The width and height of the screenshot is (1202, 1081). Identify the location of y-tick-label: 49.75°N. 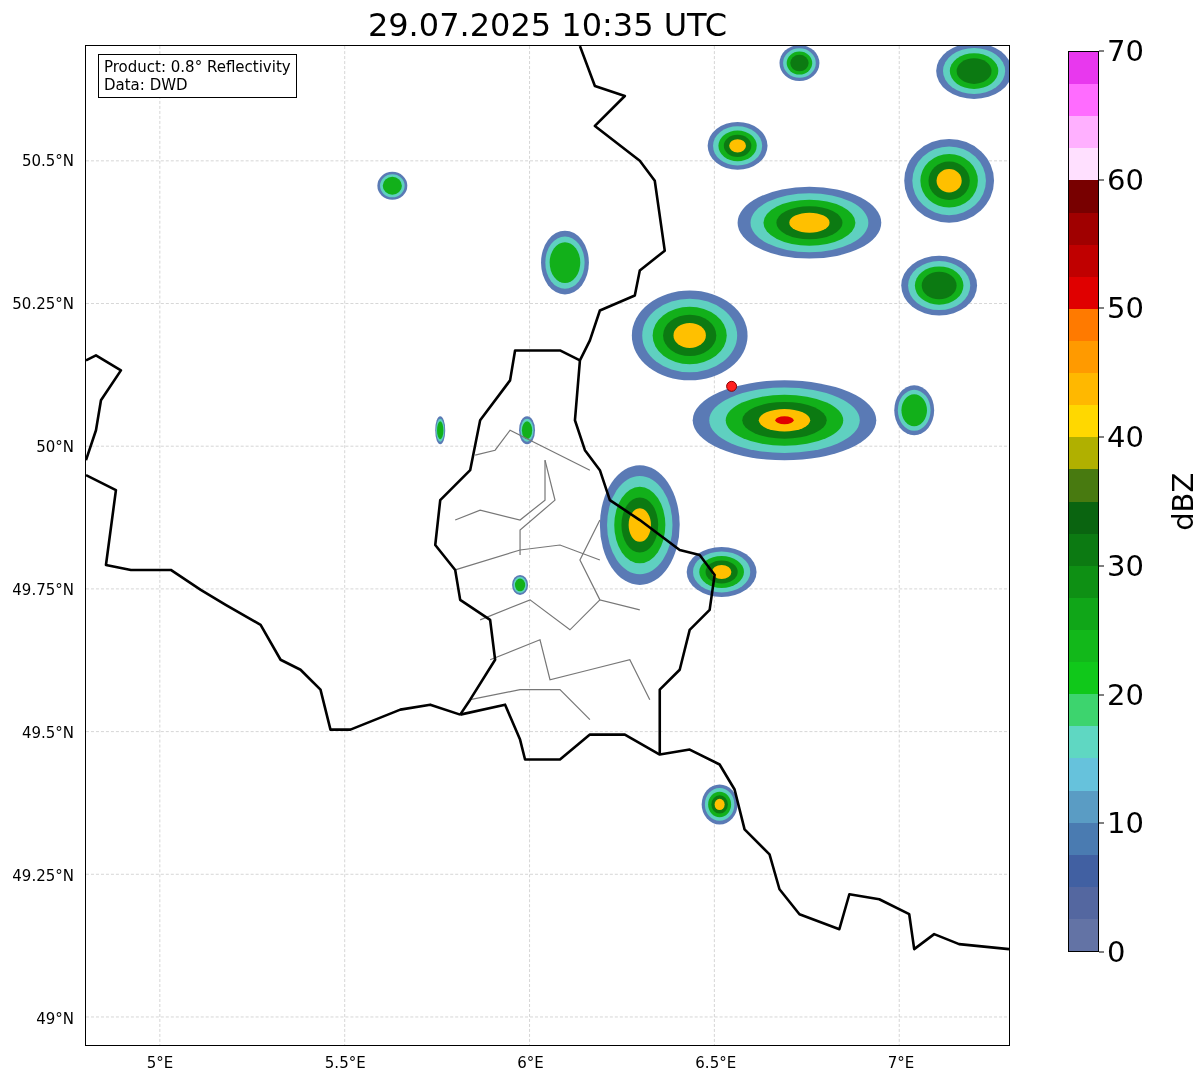
(43, 590).